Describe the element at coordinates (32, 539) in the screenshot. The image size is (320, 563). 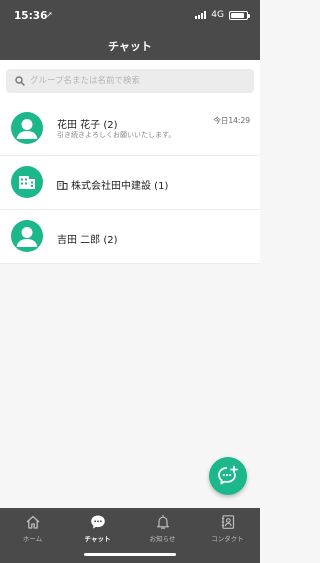
I see `tab-label: ホーム` at that location.